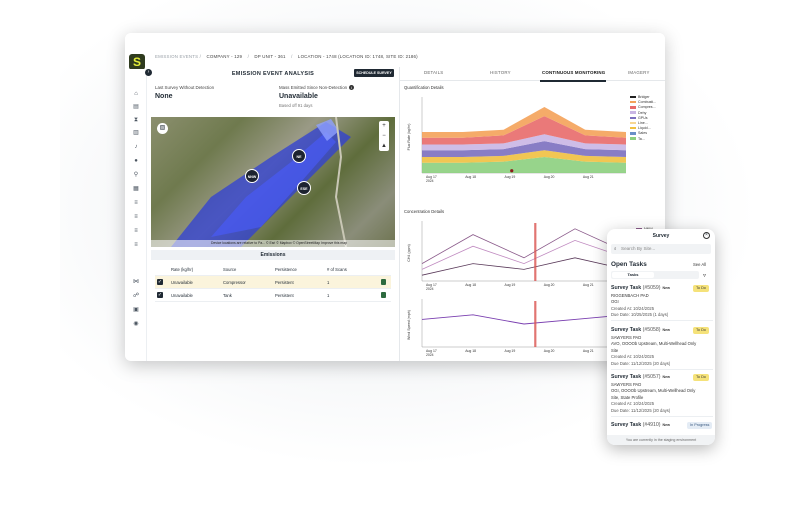 This screenshot has width=800, height=528. What do you see at coordinates (374, 73) in the screenshot?
I see `schedule-survey-button: SCHEDULE SURVEY` at bounding box center [374, 73].